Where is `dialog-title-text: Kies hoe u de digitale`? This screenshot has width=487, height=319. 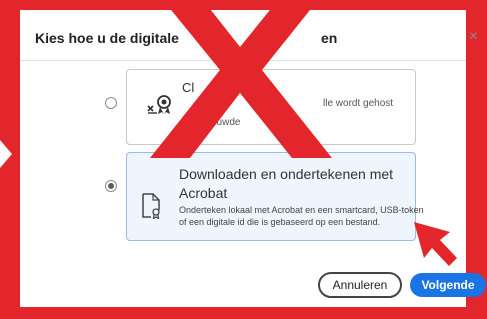 dialog-title-text: Kies hoe u de digitale is located at coordinates (107, 38).